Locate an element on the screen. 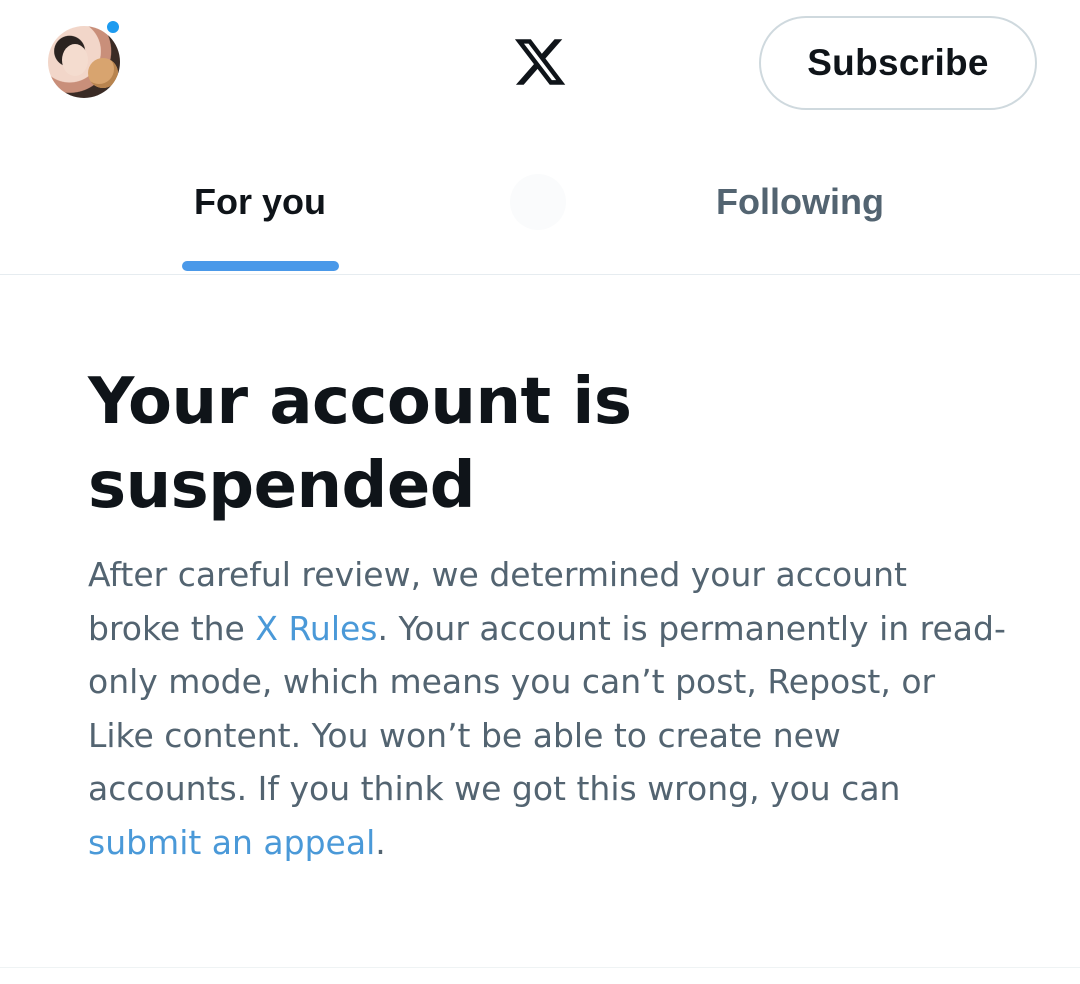  tab-for-you-label: For you is located at coordinates (260, 201).